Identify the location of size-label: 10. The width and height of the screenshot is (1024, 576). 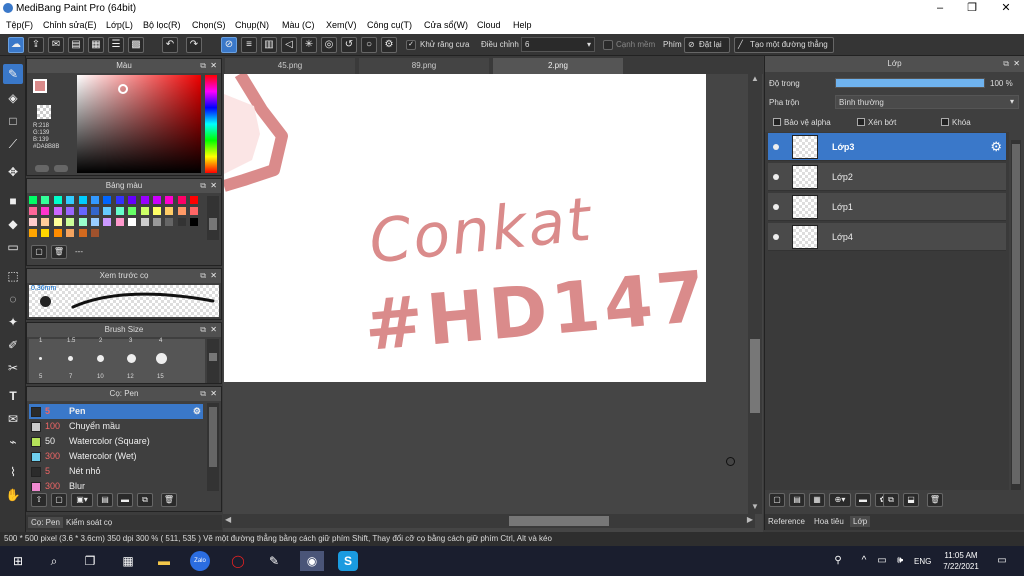
(100, 377).